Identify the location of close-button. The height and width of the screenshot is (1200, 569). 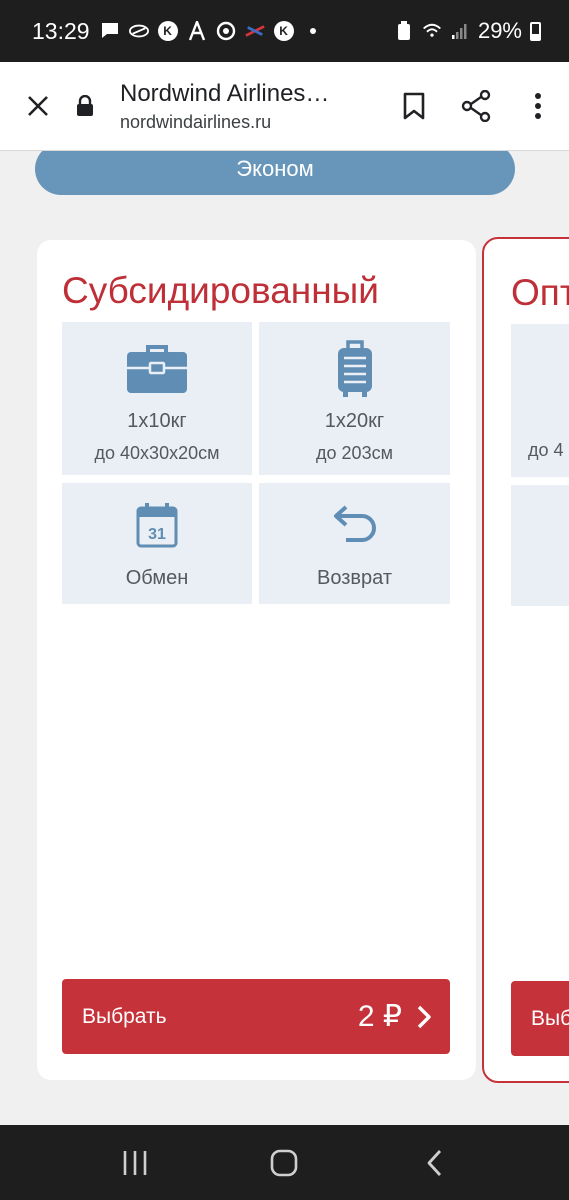
(38, 106).